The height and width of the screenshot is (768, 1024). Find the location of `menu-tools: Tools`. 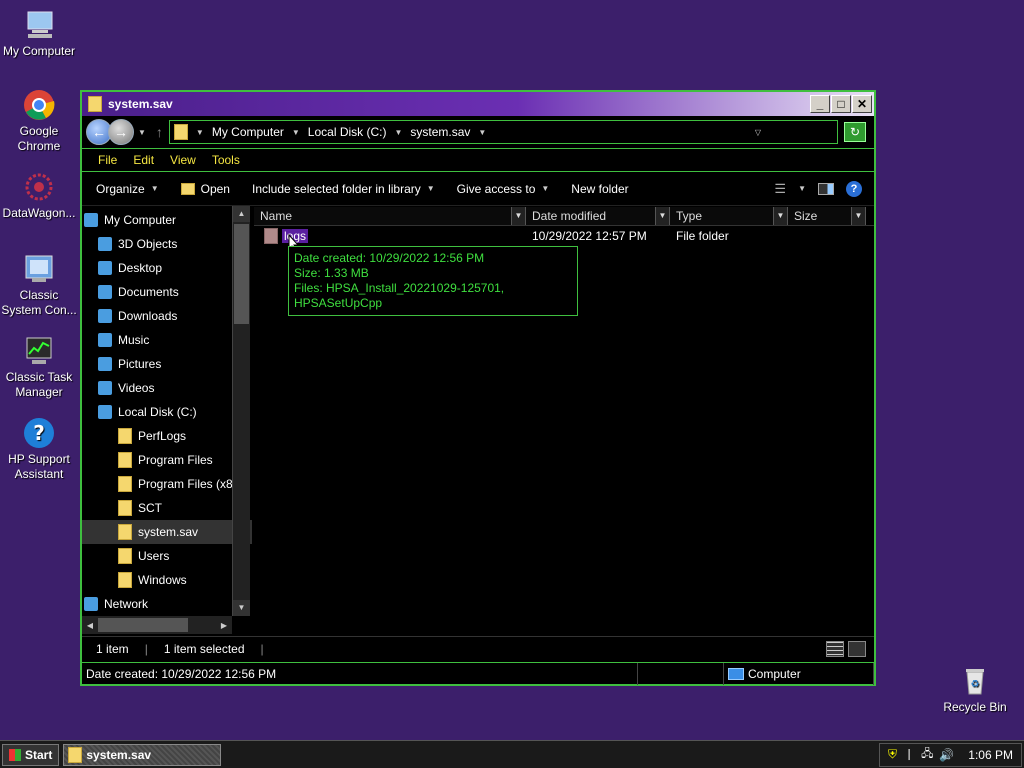

menu-tools: Tools is located at coordinates (226, 160).